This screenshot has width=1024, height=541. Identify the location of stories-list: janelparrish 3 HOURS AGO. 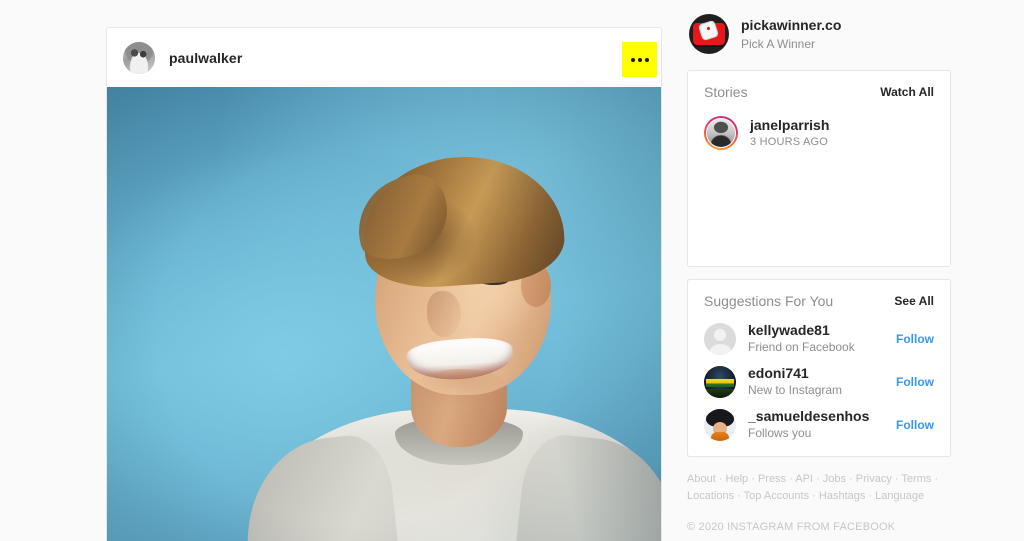
(819, 131).